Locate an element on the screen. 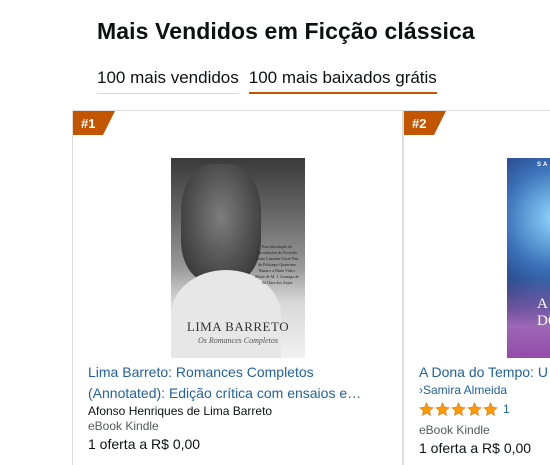 This screenshot has height=465, width=550. book-cover-image: SA A DO is located at coordinates (528, 258).